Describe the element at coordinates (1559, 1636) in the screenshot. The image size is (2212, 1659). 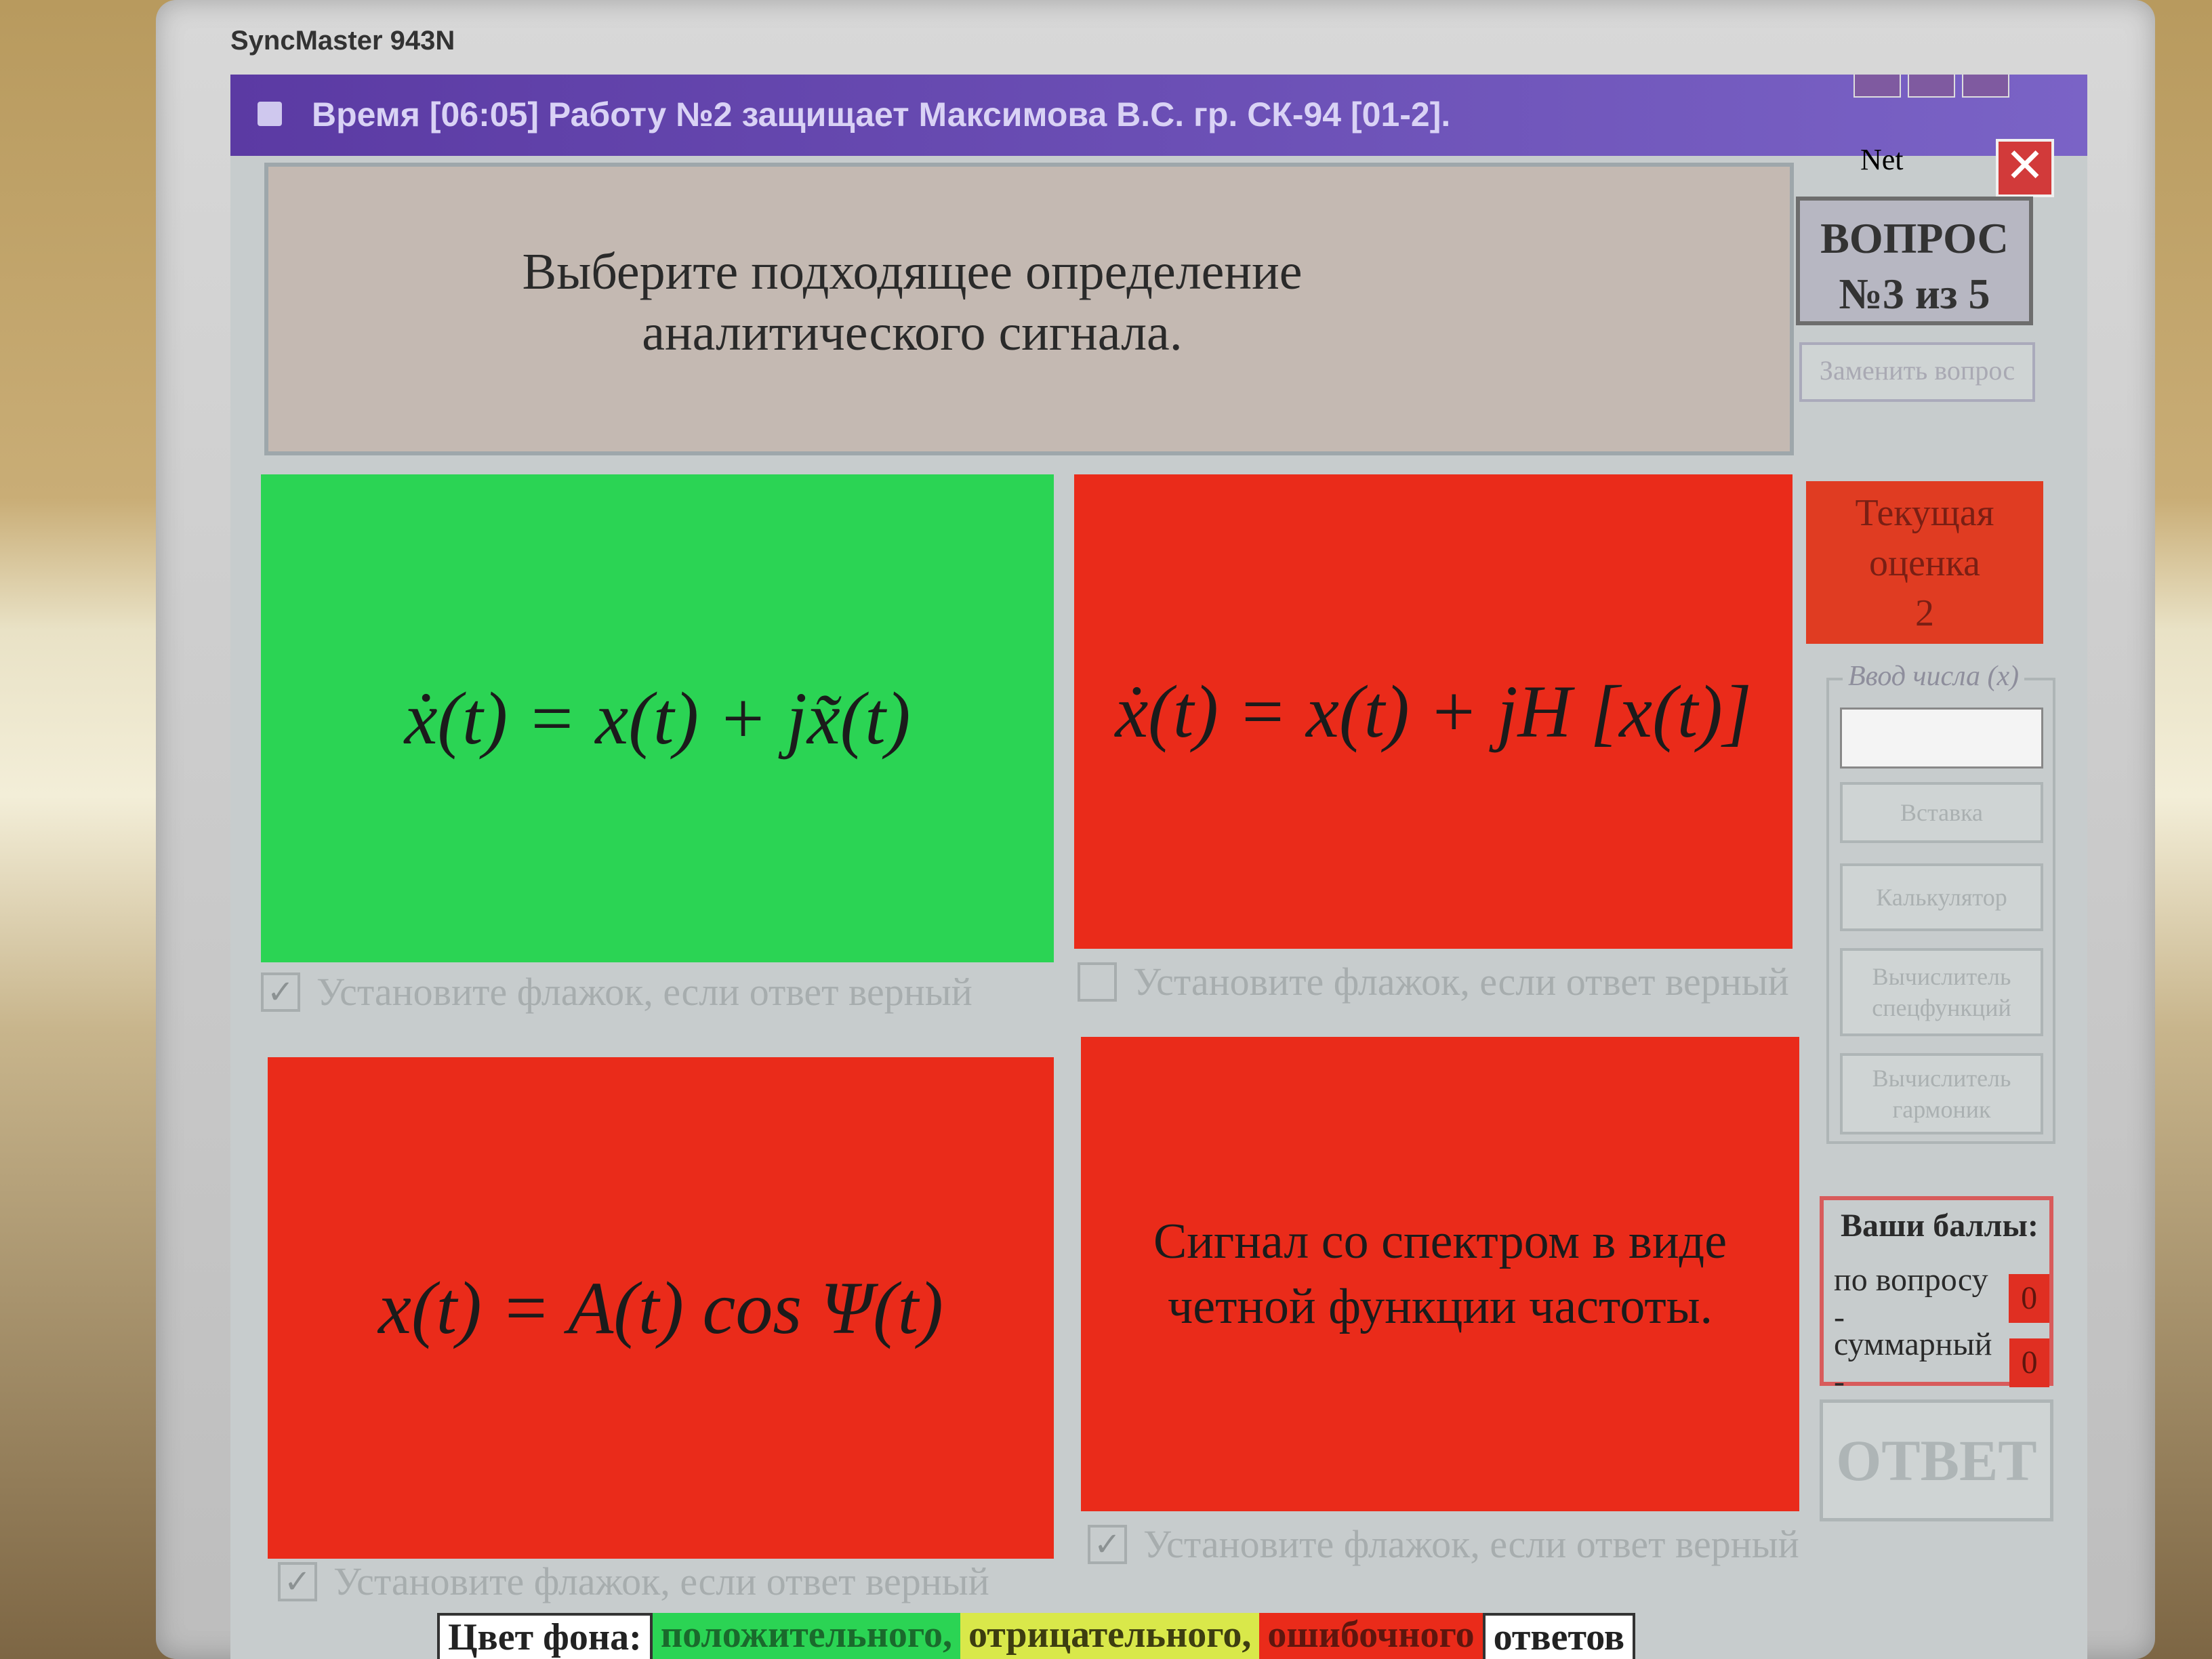
I see `legend-suffix: ответов` at that location.